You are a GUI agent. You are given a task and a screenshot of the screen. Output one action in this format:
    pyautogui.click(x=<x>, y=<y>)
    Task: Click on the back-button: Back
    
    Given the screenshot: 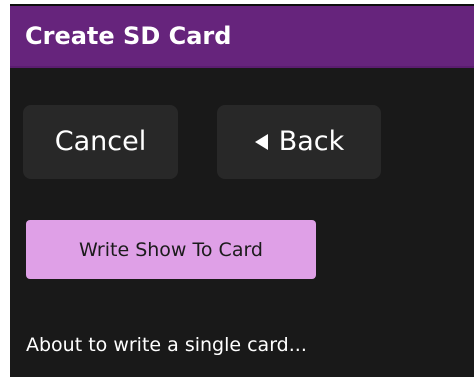 What is the action you would take?
    pyautogui.click(x=299, y=142)
    